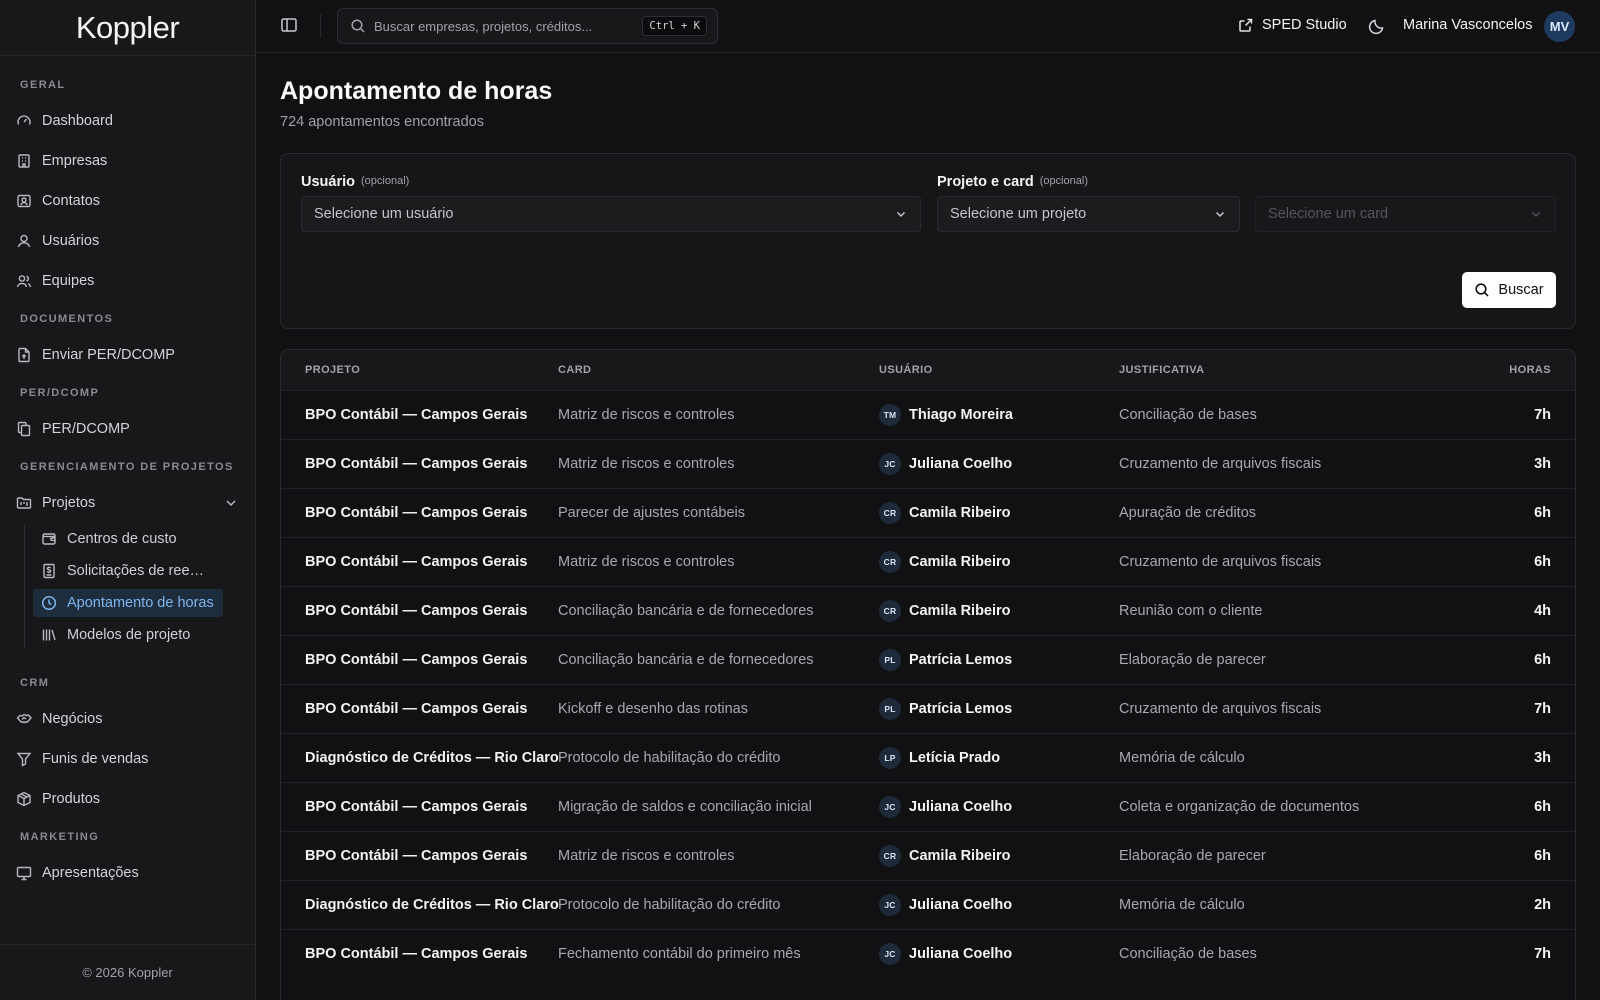 This screenshot has height=1000, width=1600. Describe the element at coordinates (127, 799) in the screenshot. I see `sidebar-item-produtos: Produtos` at that location.